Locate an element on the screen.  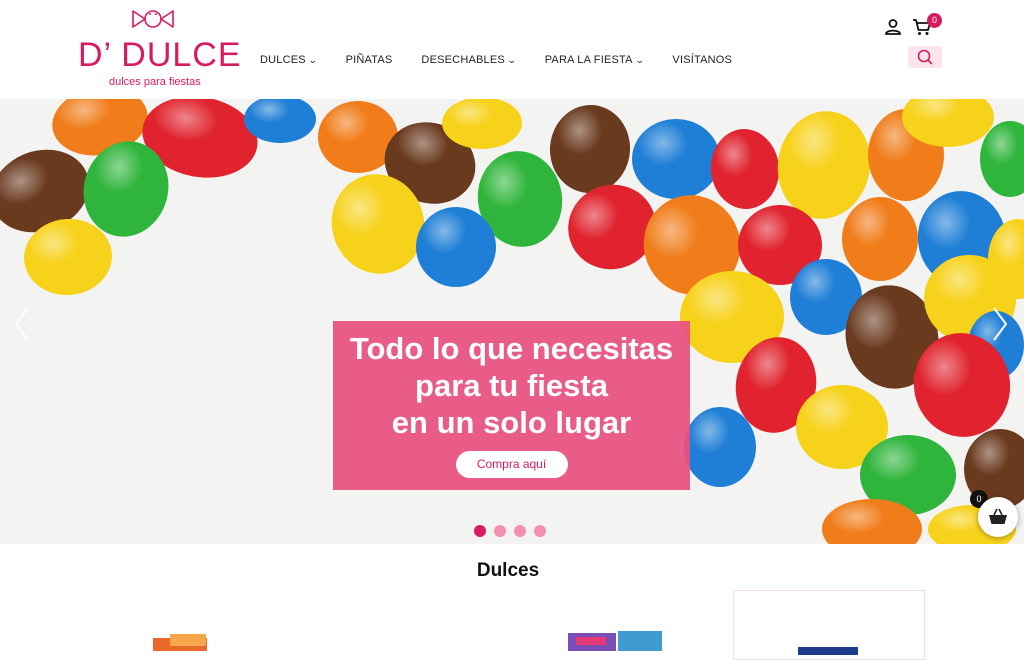
nav-item-visitanos: VISÍTANOS is located at coordinates (702, 60).